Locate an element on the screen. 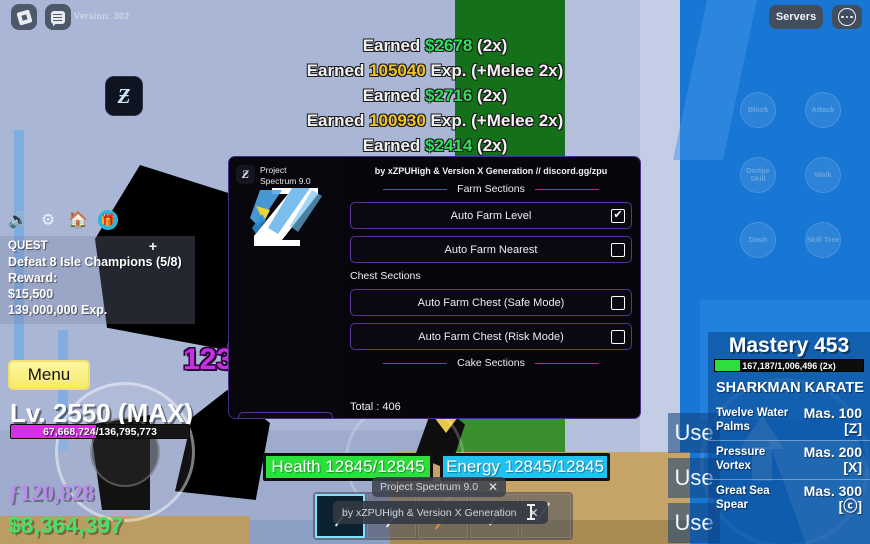  quest-reward-exp: 139,000,000 Exp. is located at coordinates (58, 310).